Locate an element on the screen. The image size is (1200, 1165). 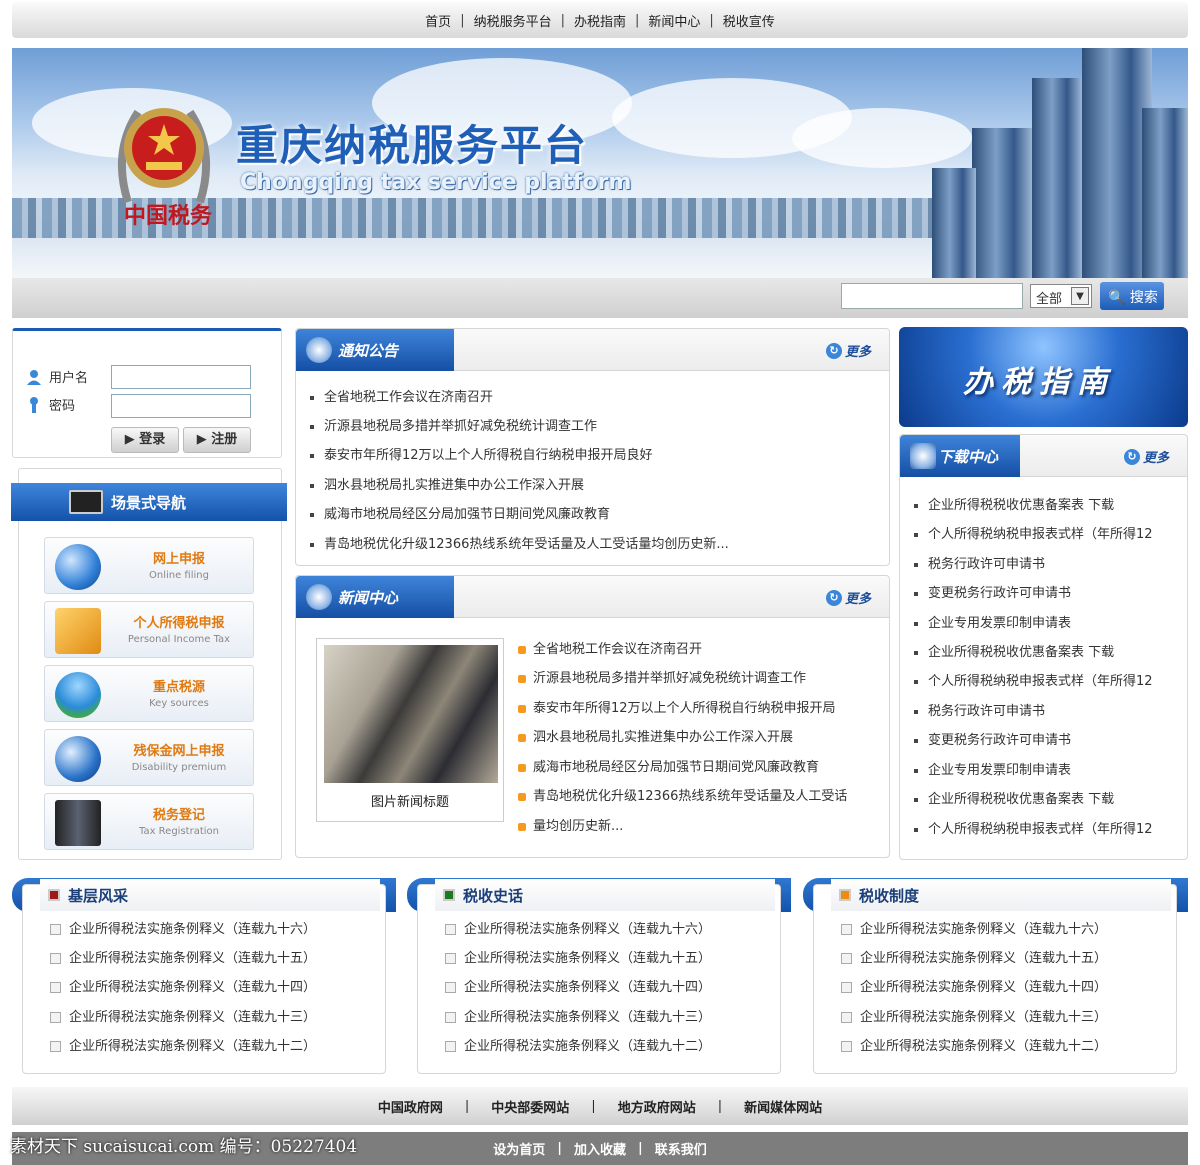
section-header: 税收制度 is located at coordinates (1001, 895).